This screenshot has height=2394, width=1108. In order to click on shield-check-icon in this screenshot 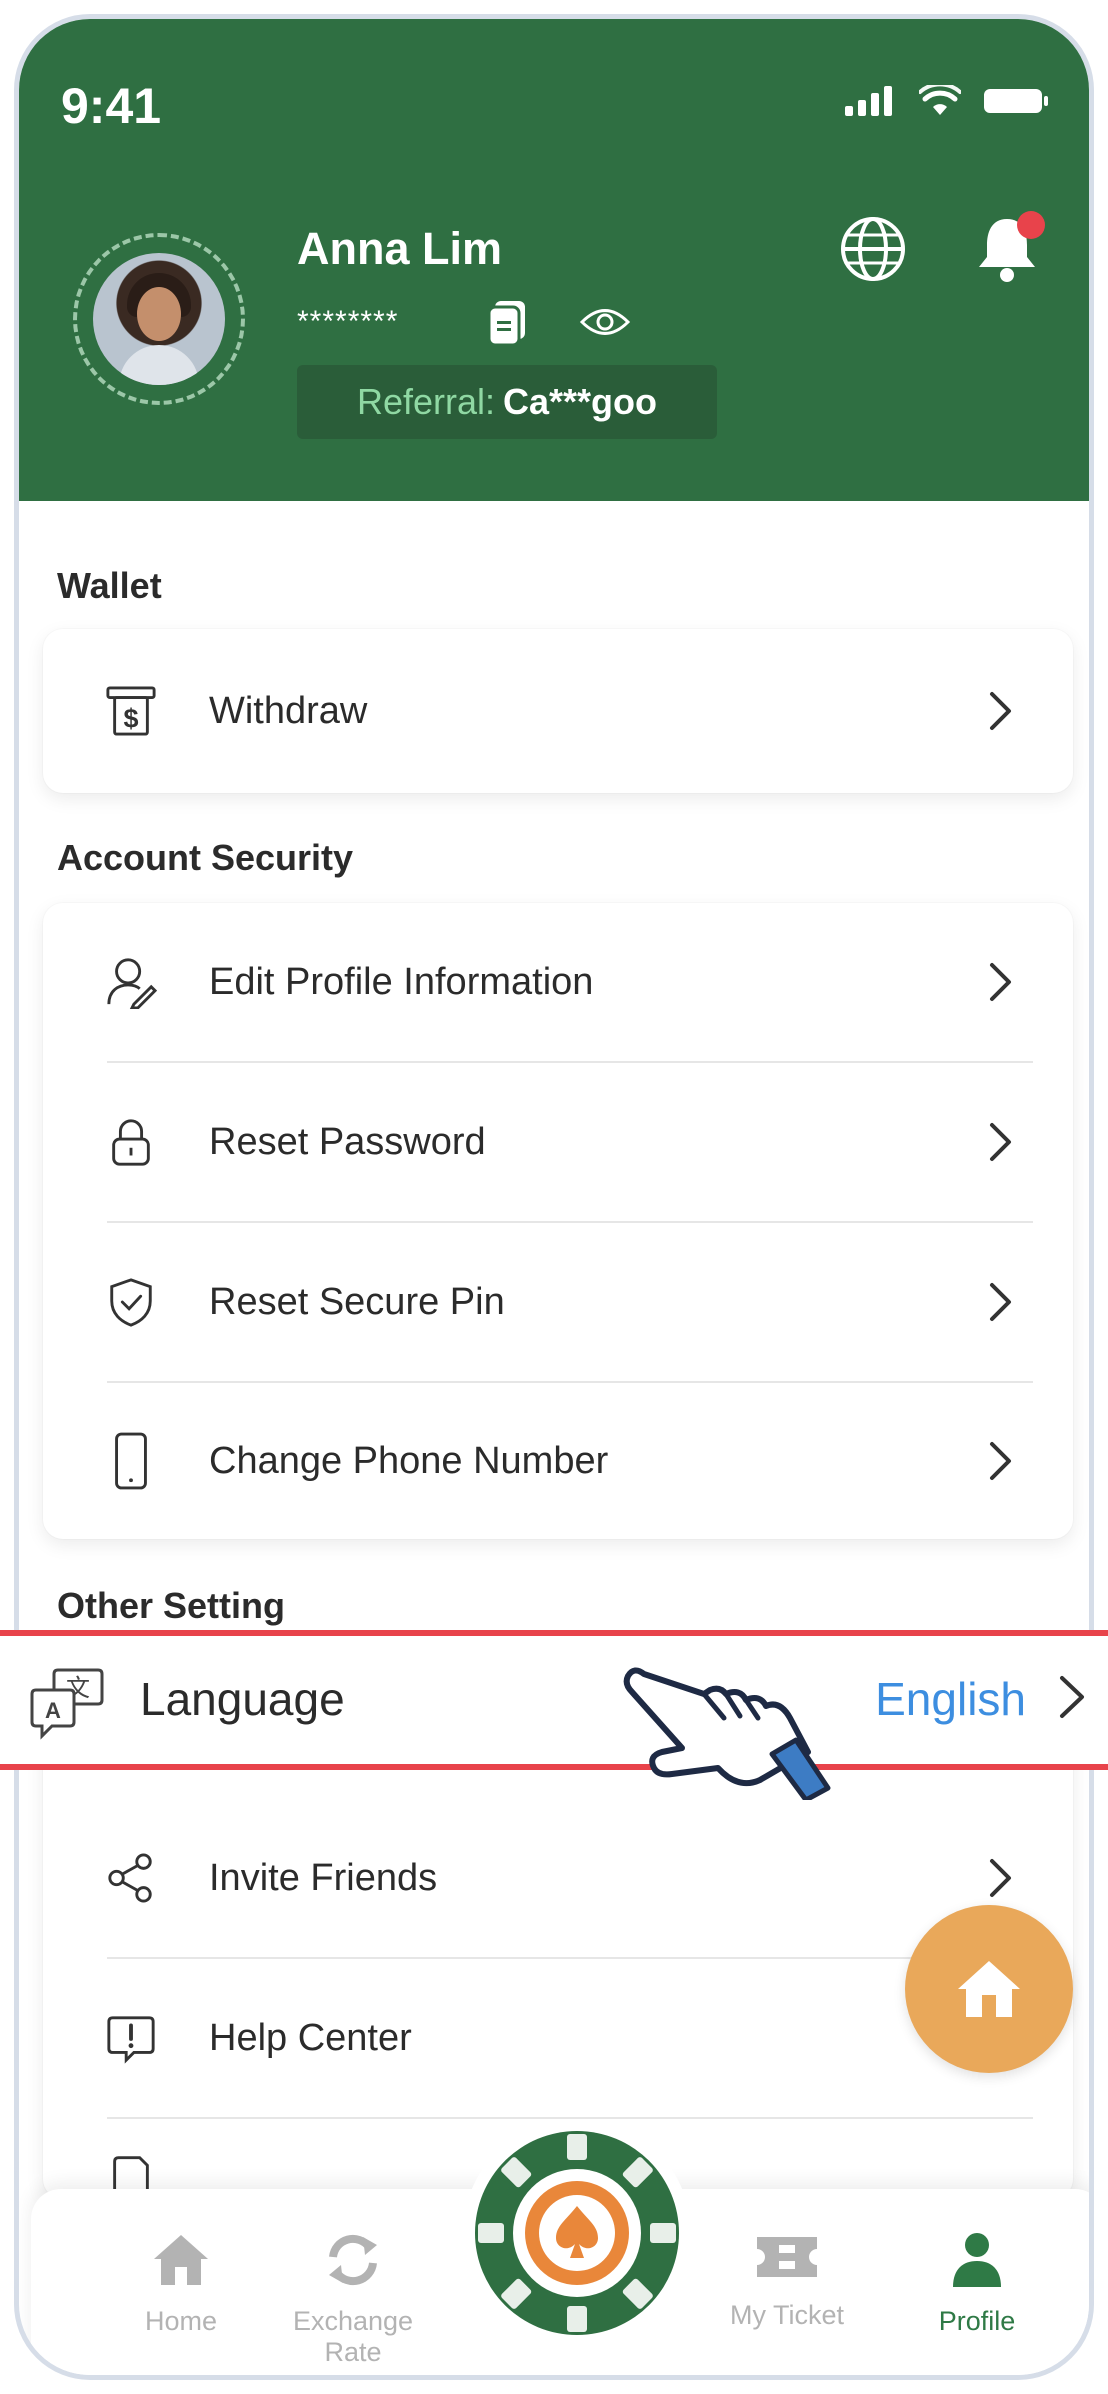, I will do `click(131, 1302)`.